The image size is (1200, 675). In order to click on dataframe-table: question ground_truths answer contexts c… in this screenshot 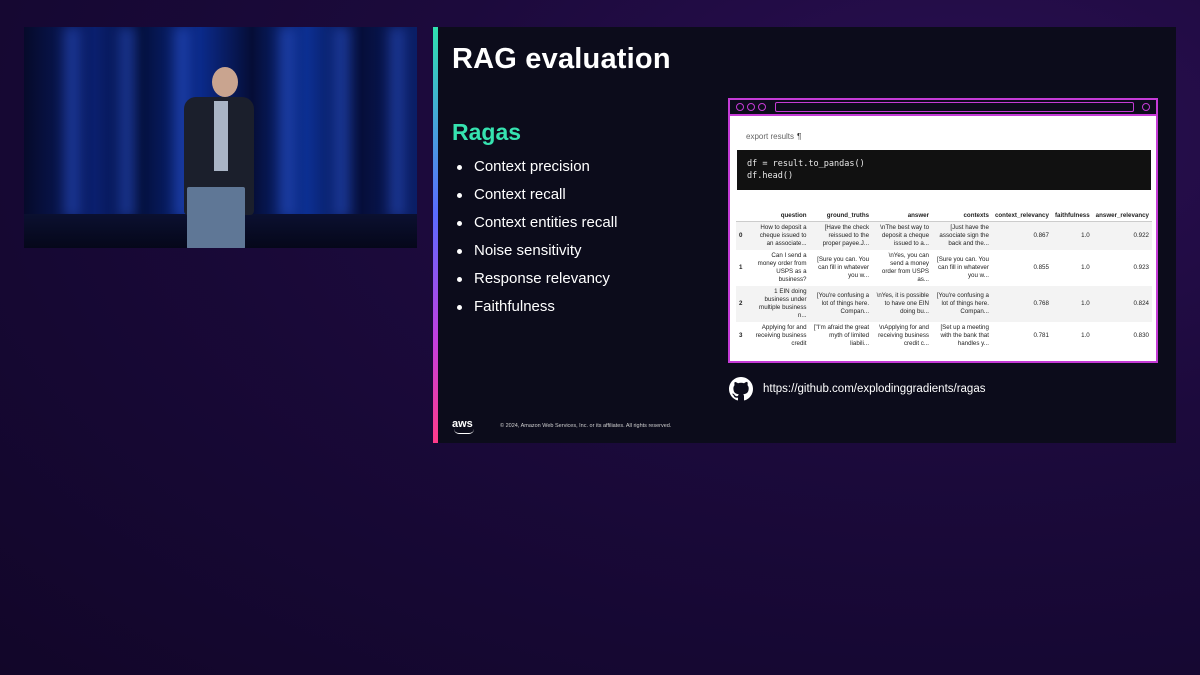, I will do `click(944, 280)`.